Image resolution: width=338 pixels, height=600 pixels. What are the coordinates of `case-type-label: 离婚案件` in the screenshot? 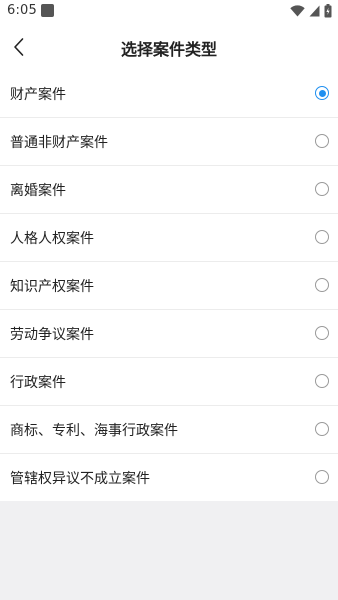 It's located at (38, 191).